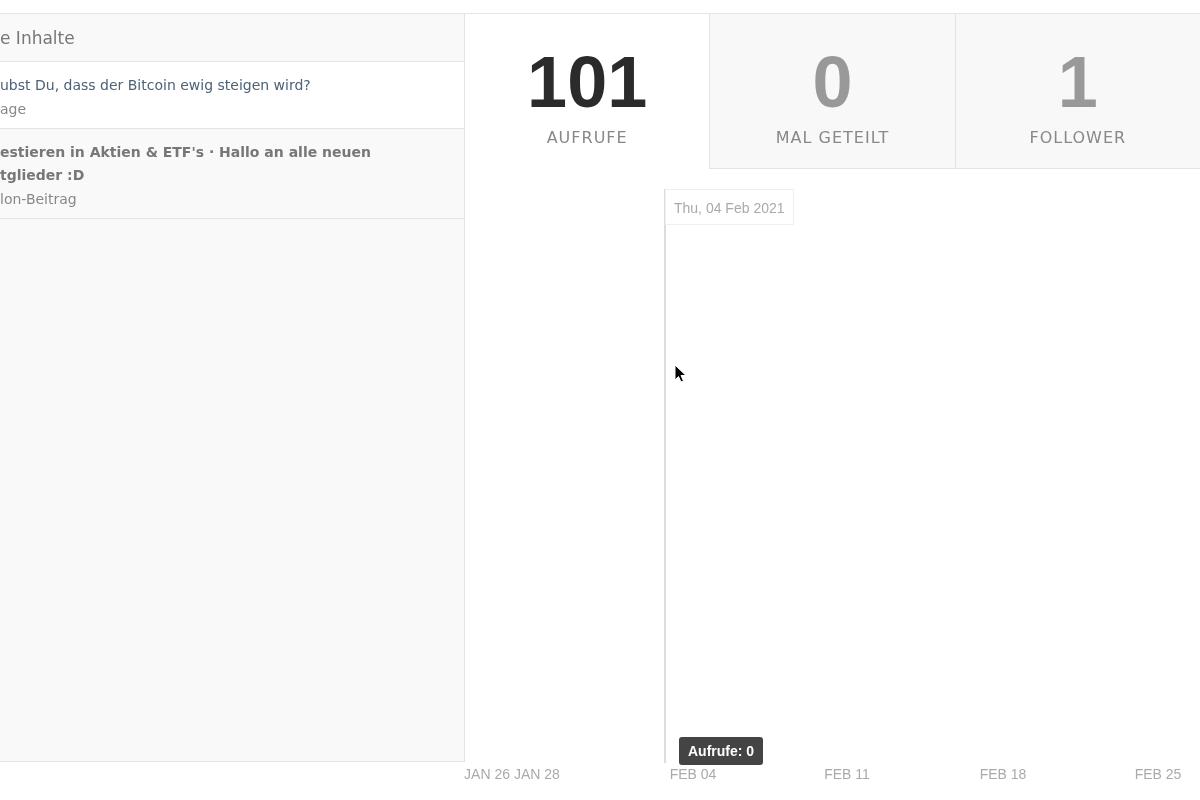  What do you see at coordinates (832, 91) in the screenshot?
I see `stat-tab: 0 MAL GETEILT` at bounding box center [832, 91].